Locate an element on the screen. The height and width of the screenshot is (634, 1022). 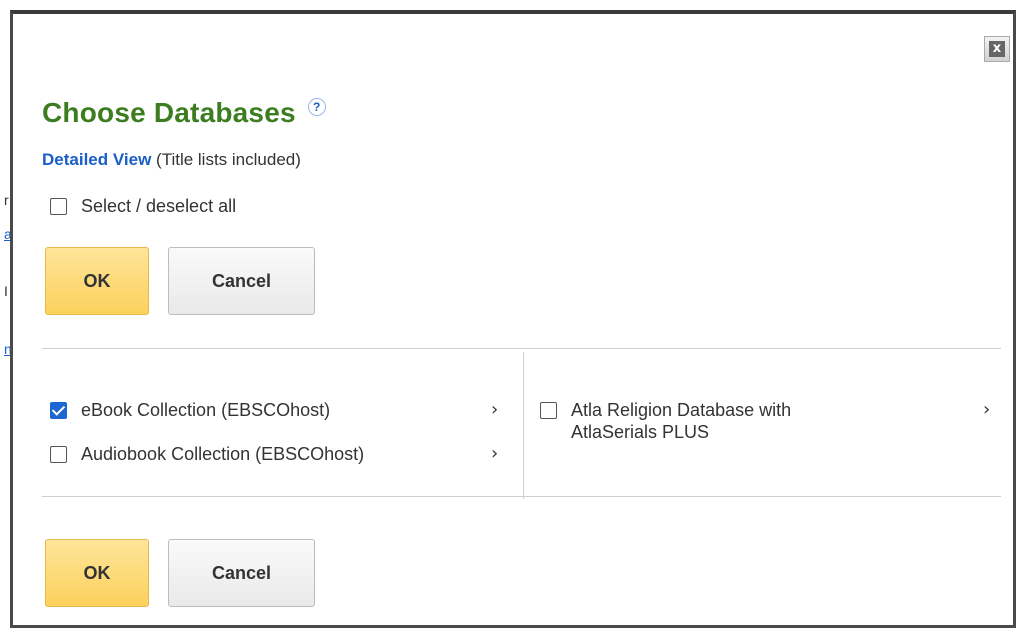
database-item-audiobook: Audiobook Collection (EBSCOhost) is located at coordinates (207, 454).